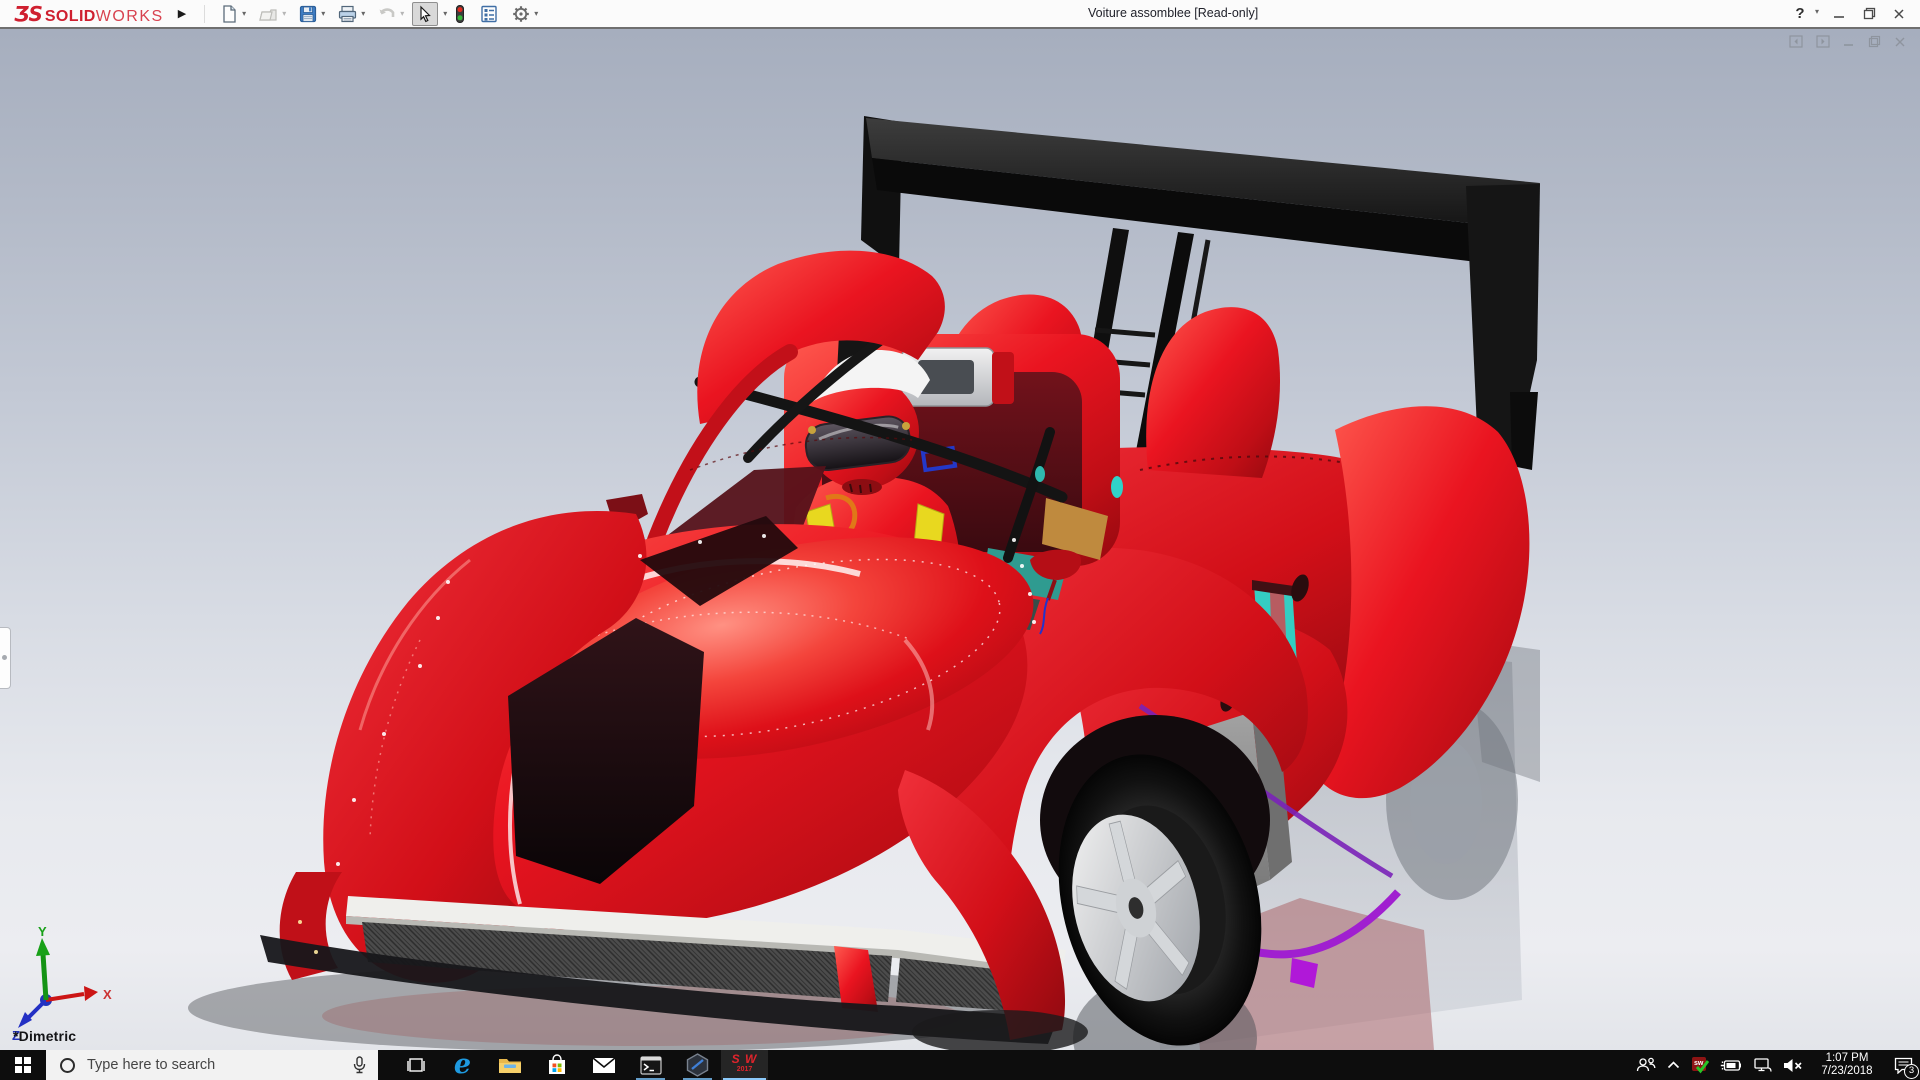  Describe the element at coordinates (182, 13) in the screenshot. I see `menu-flyout-arrow-icon: ▶` at that location.